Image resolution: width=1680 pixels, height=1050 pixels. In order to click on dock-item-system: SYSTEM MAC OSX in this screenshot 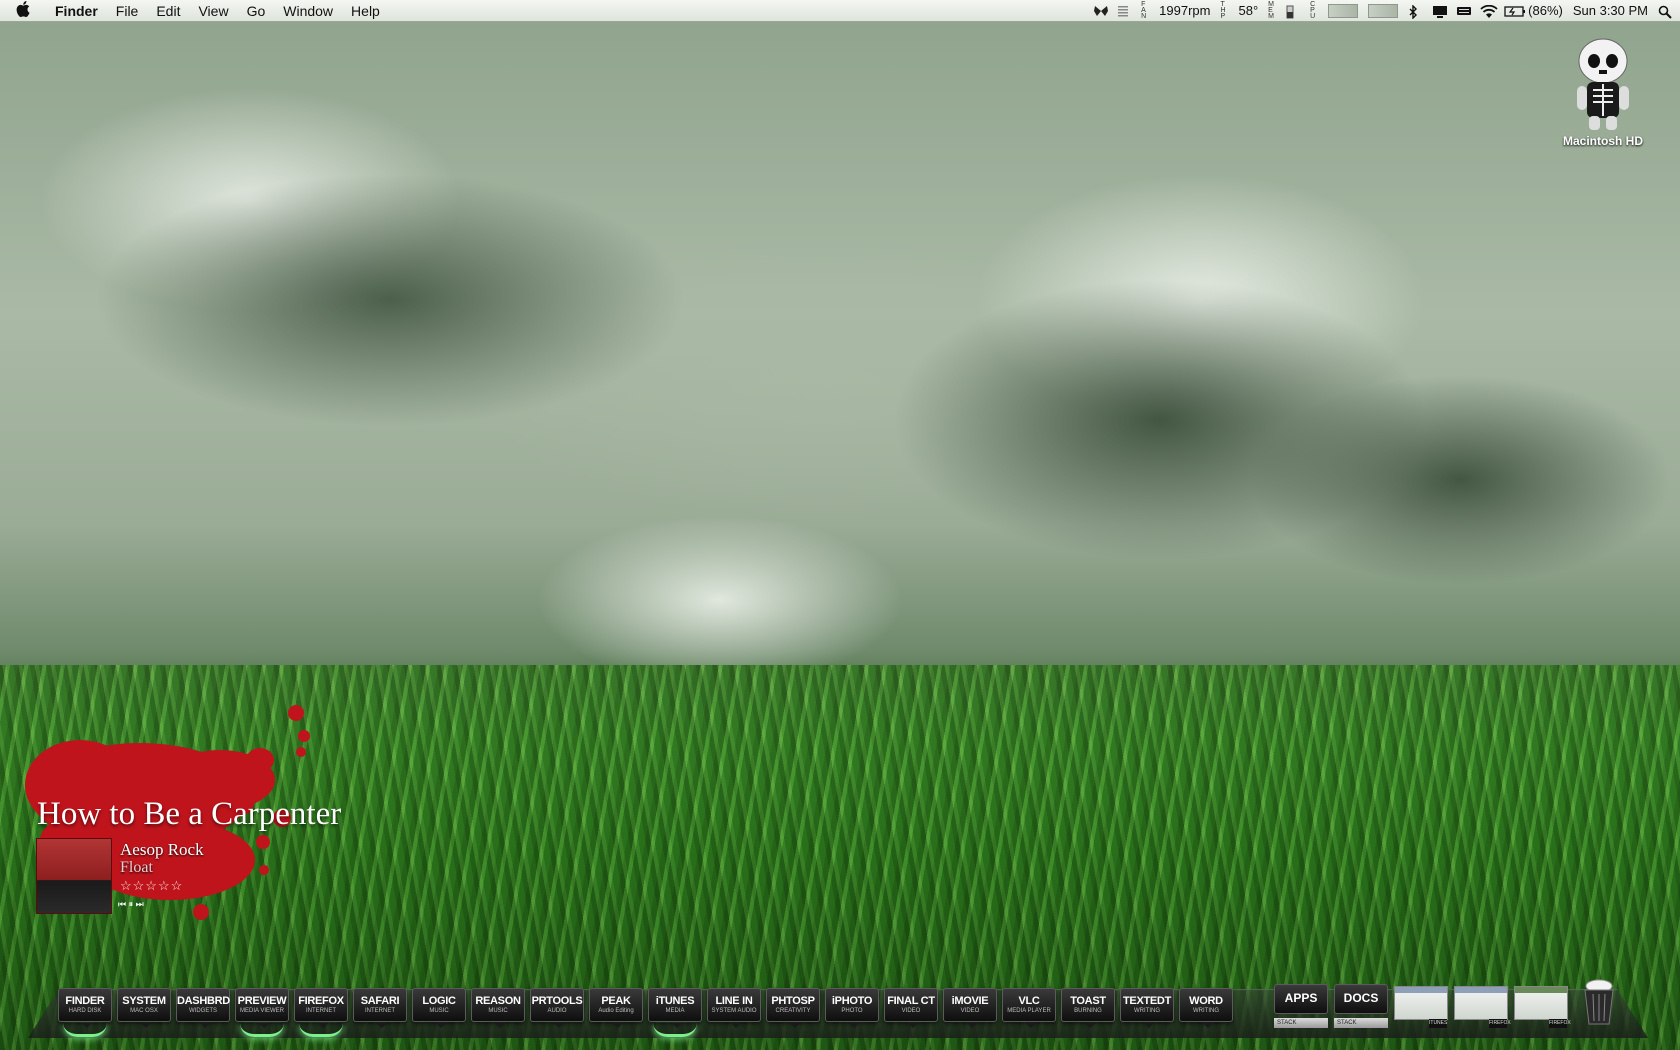, I will do `click(144, 1008)`.